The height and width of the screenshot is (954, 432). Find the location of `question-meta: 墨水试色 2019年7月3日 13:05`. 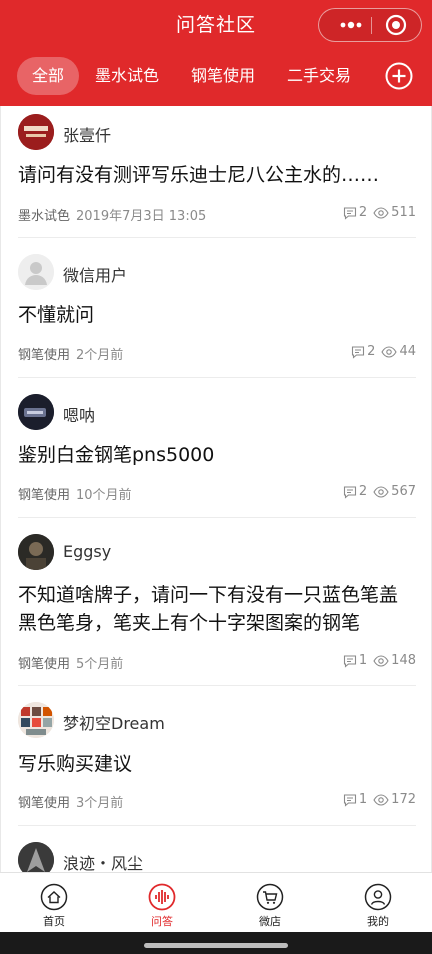

question-meta: 墨水试色 2019年7月3日 13:05 is located at coordinates (112, 214).